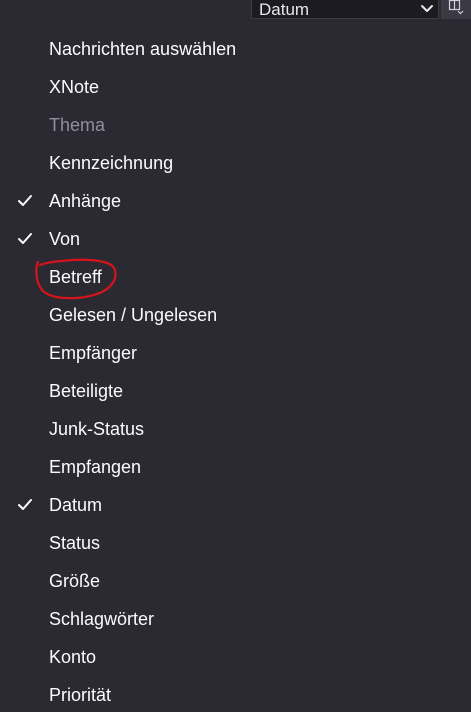  Describe the element at coordinates (235, 391) in the screenshot. I see `menu-item-beteiligte: Beteiligte` at that location.